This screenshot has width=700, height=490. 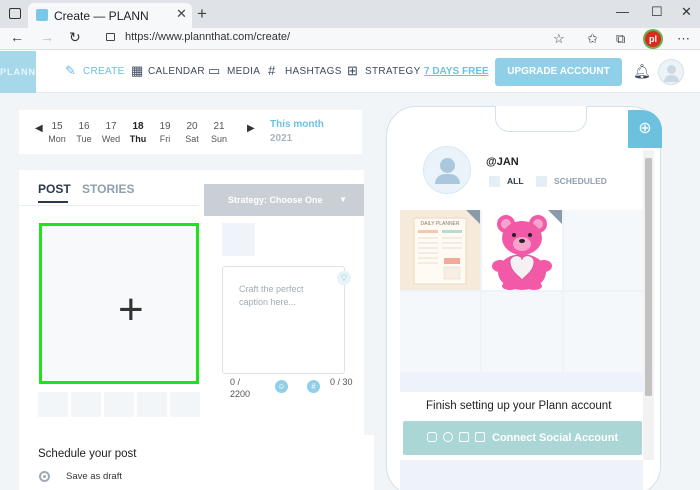 What do you see at coordinates (243, 71) in the screenshot?
I see `nav-media: MEDIA` at bounding box center [243, 71].